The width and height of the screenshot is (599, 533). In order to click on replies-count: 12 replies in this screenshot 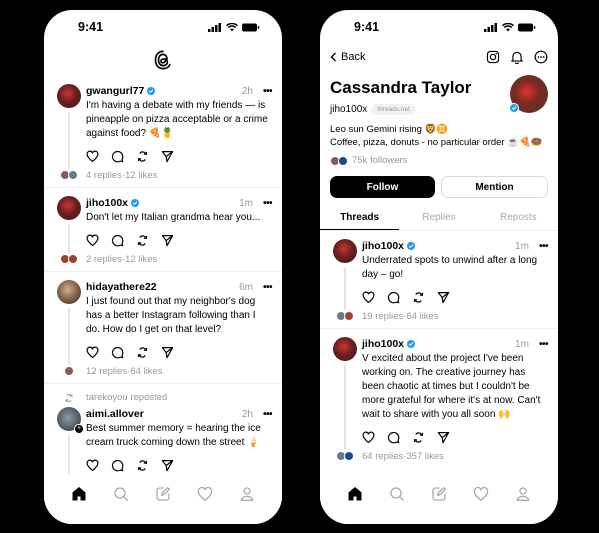, I will do `click(106, 371)`.